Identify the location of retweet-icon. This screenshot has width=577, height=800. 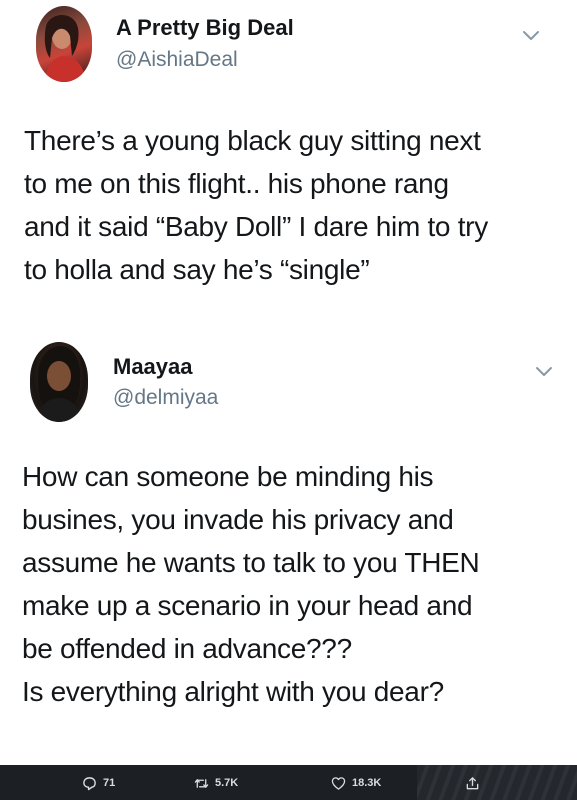
(201, 783).